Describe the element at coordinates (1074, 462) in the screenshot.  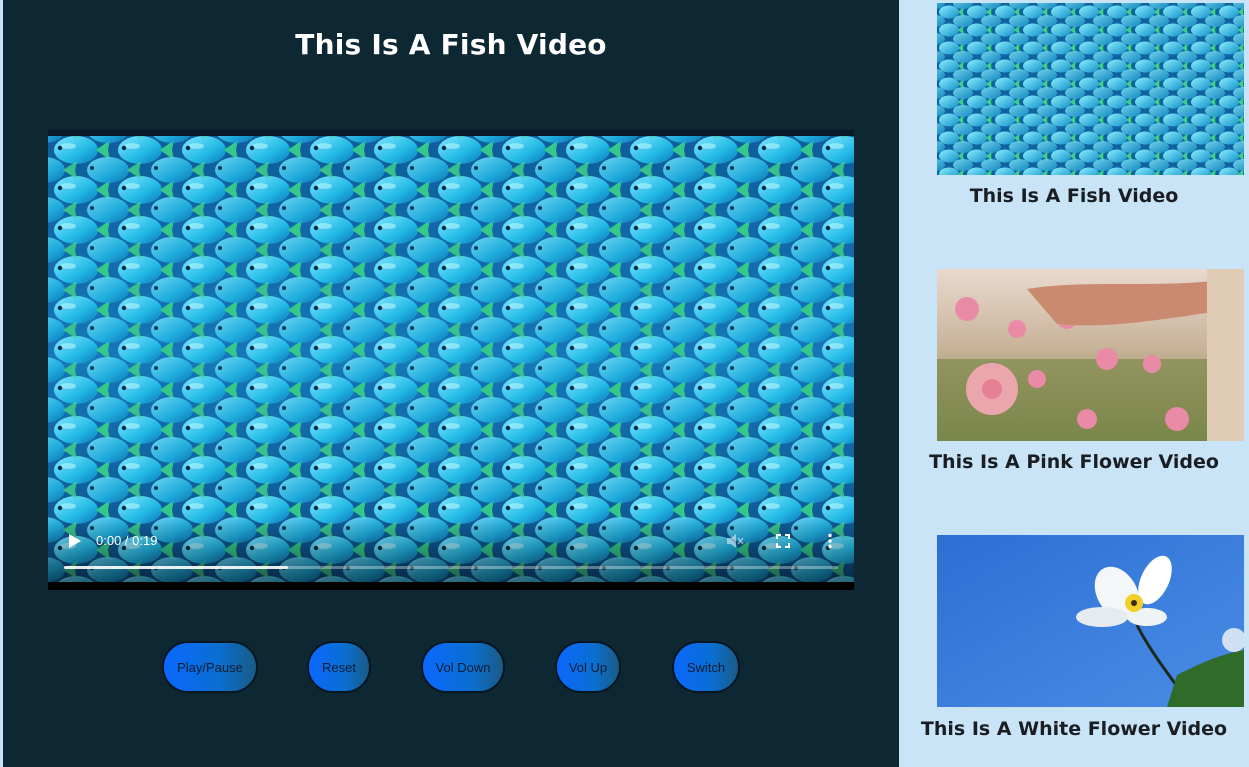
I see `playlist-title-pink-flower: This Is A Pink Flower Video` at that location.